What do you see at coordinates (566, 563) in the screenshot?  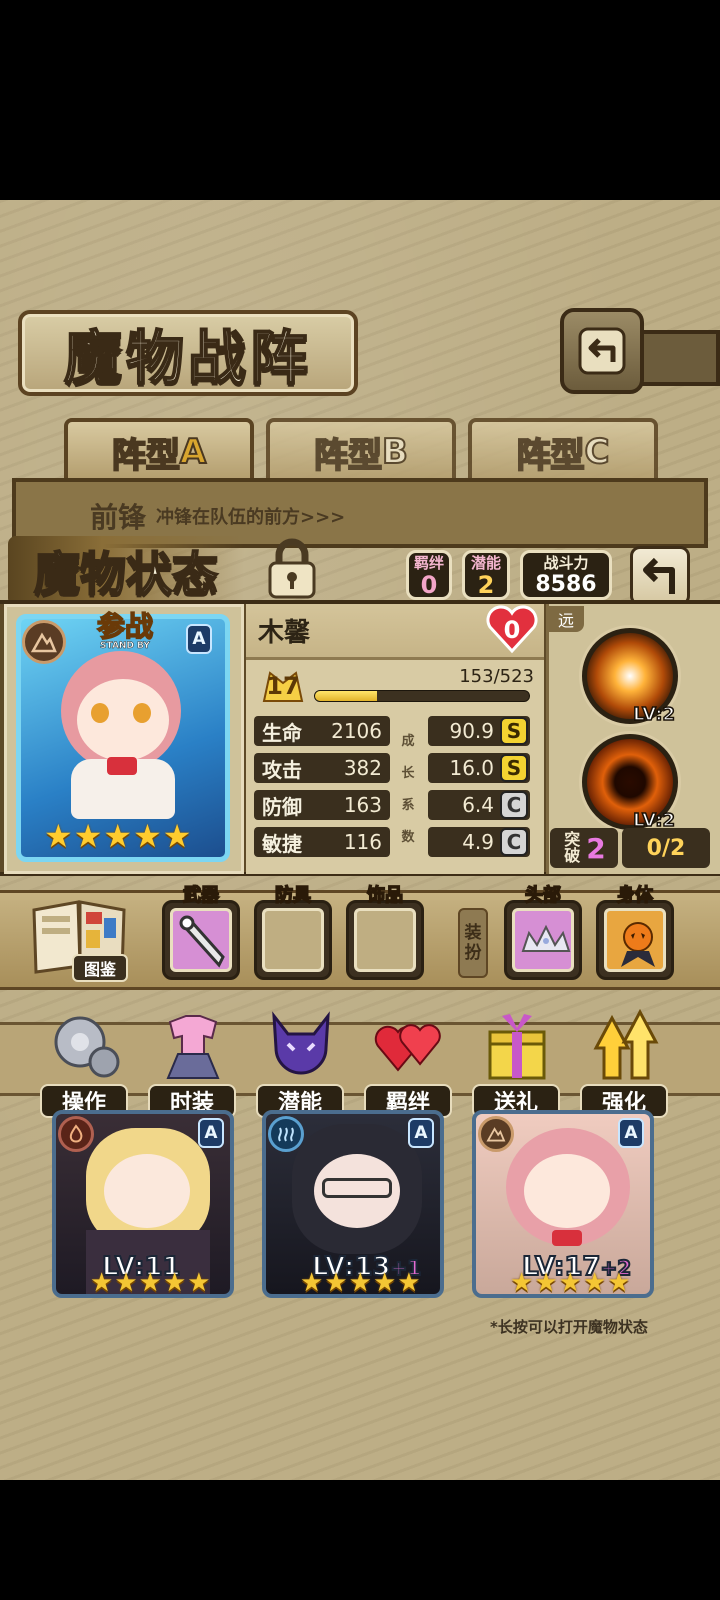 I see `power-label: 战斗力` at bounding box center [566, 563].